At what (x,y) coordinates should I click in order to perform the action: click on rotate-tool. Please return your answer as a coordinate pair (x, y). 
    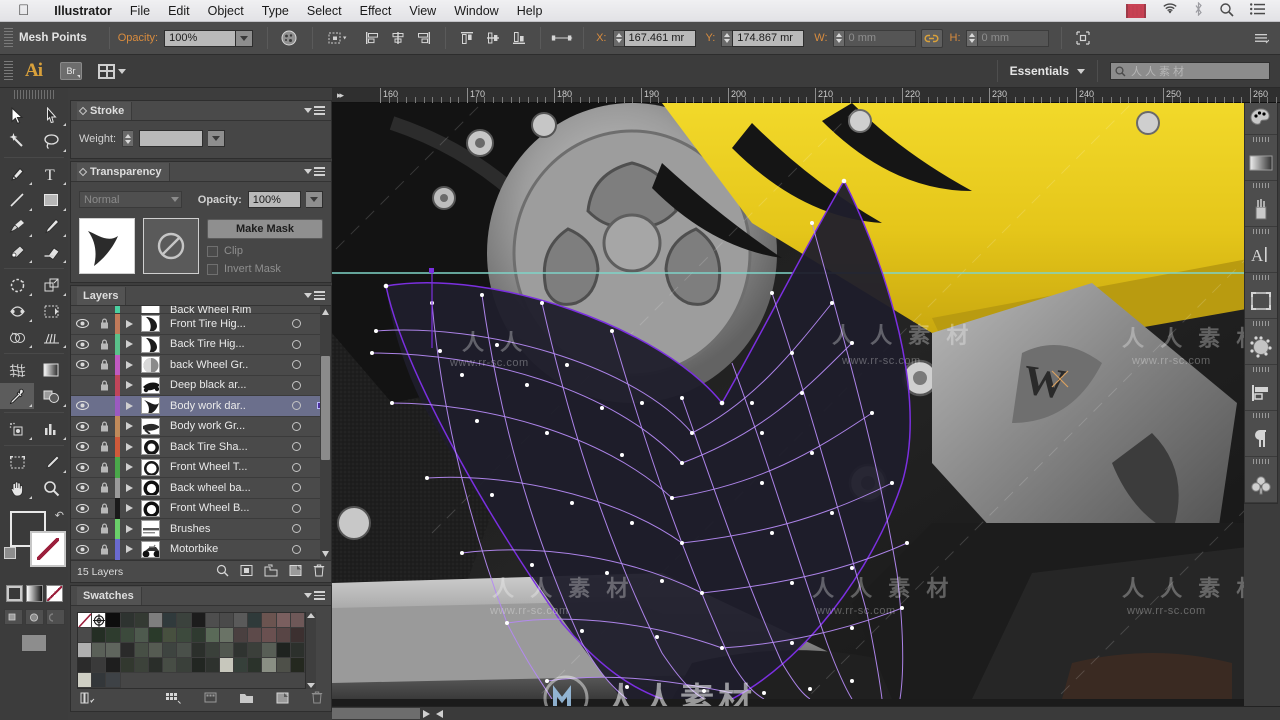
    Looking at the image, I should click on (17, 285).